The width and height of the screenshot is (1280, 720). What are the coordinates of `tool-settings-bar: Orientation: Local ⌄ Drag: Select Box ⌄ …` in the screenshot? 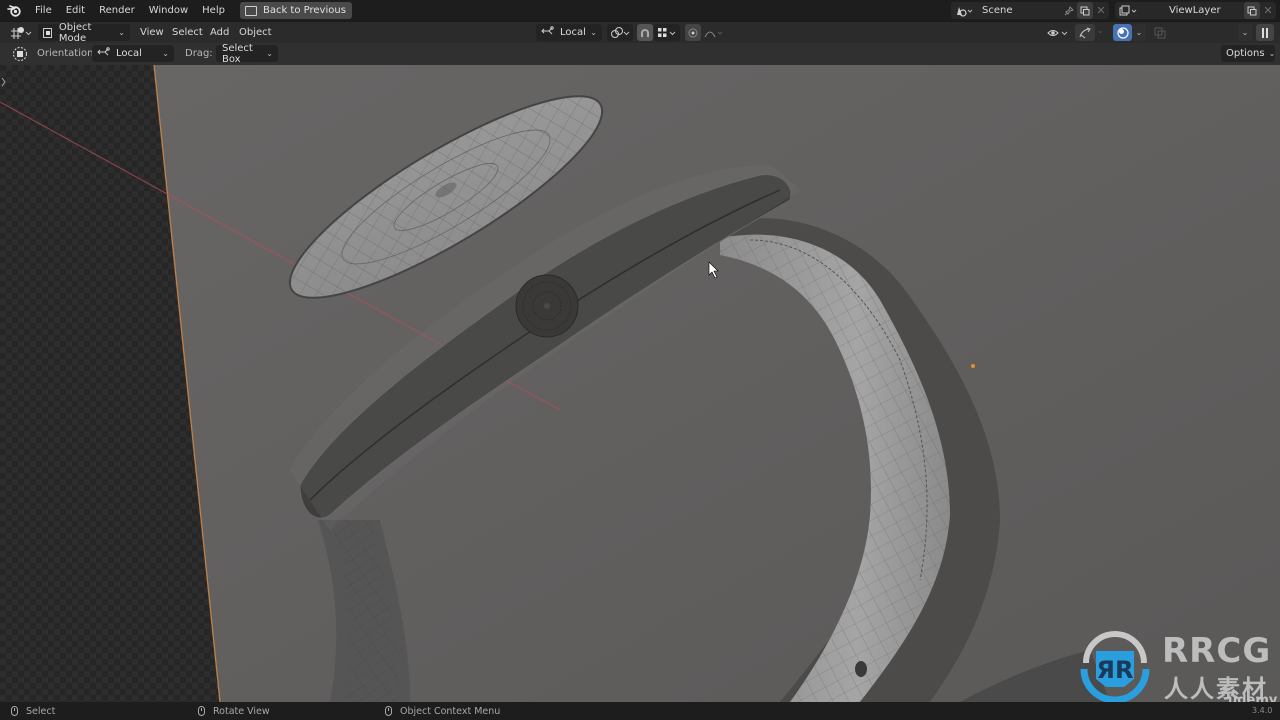 It's located at (640, 54).